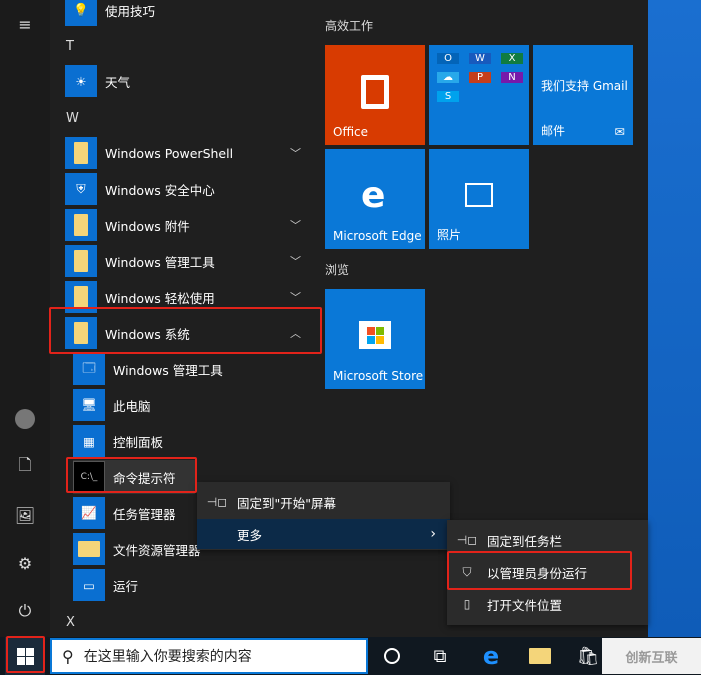 The height and width of the screenshot is (675, 701). I want to click on control-panel-icon: ▦, so click(89, 441).